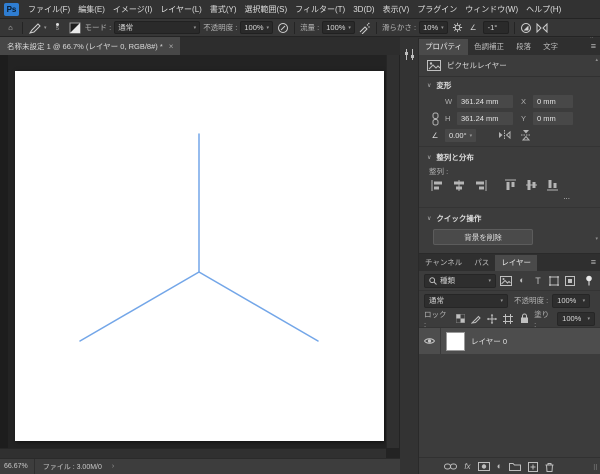 This screenshot has width=600, height=474. What do you see at coordinates (570, 280) in the screenshot?
I see `filter-smart-objects-icon` at bounding box center [570, 280].